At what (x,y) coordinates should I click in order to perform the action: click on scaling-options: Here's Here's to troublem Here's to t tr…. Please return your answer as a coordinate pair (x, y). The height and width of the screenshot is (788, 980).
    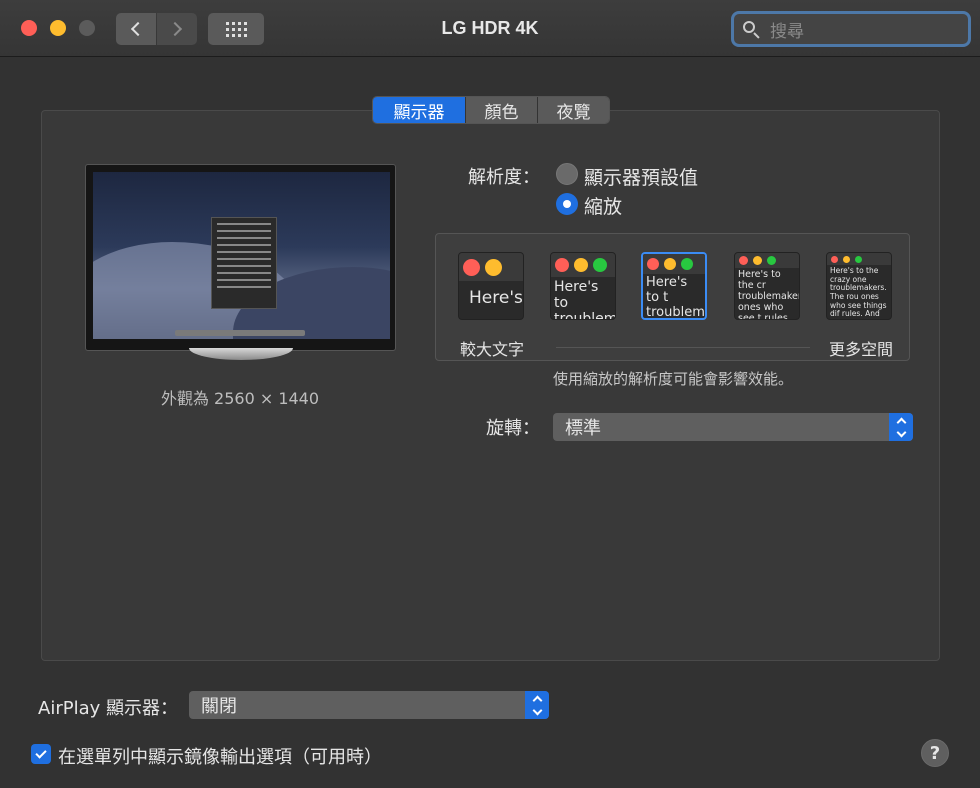
    Looking at the image, I should click on (672, 297).